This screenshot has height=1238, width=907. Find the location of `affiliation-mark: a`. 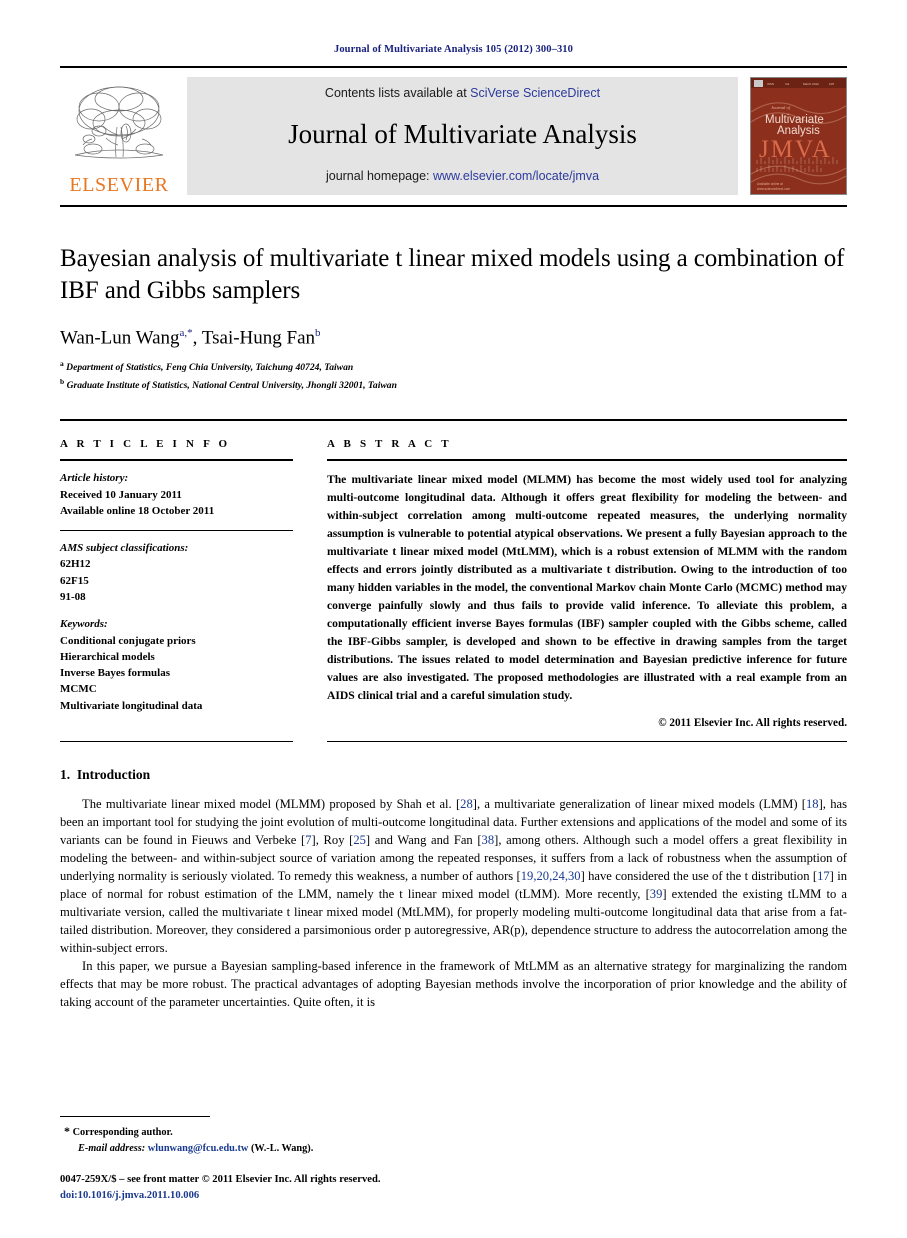

affiliation-mark: a is located at coordinates (62, 364).